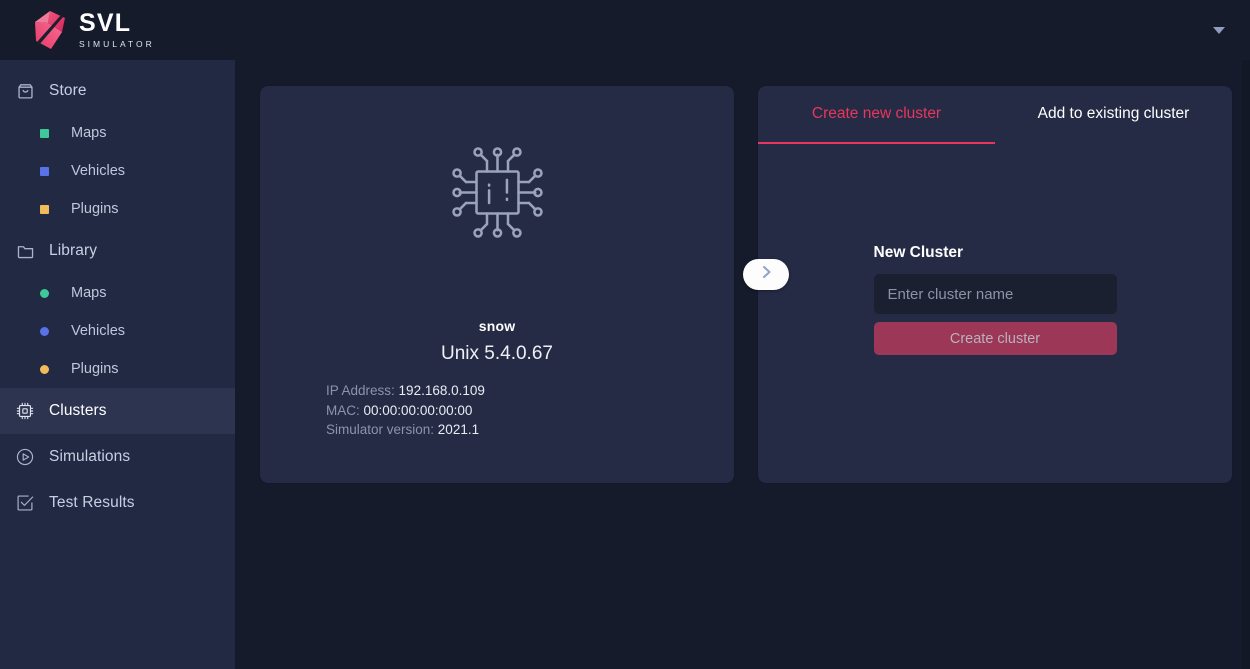 This screenshot has height=669, width=1250. I want to click on chip-circuit-icon, so click(497, 195).